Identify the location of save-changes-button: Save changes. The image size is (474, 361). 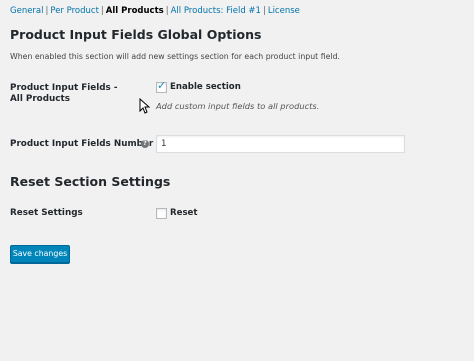
(40, 254).